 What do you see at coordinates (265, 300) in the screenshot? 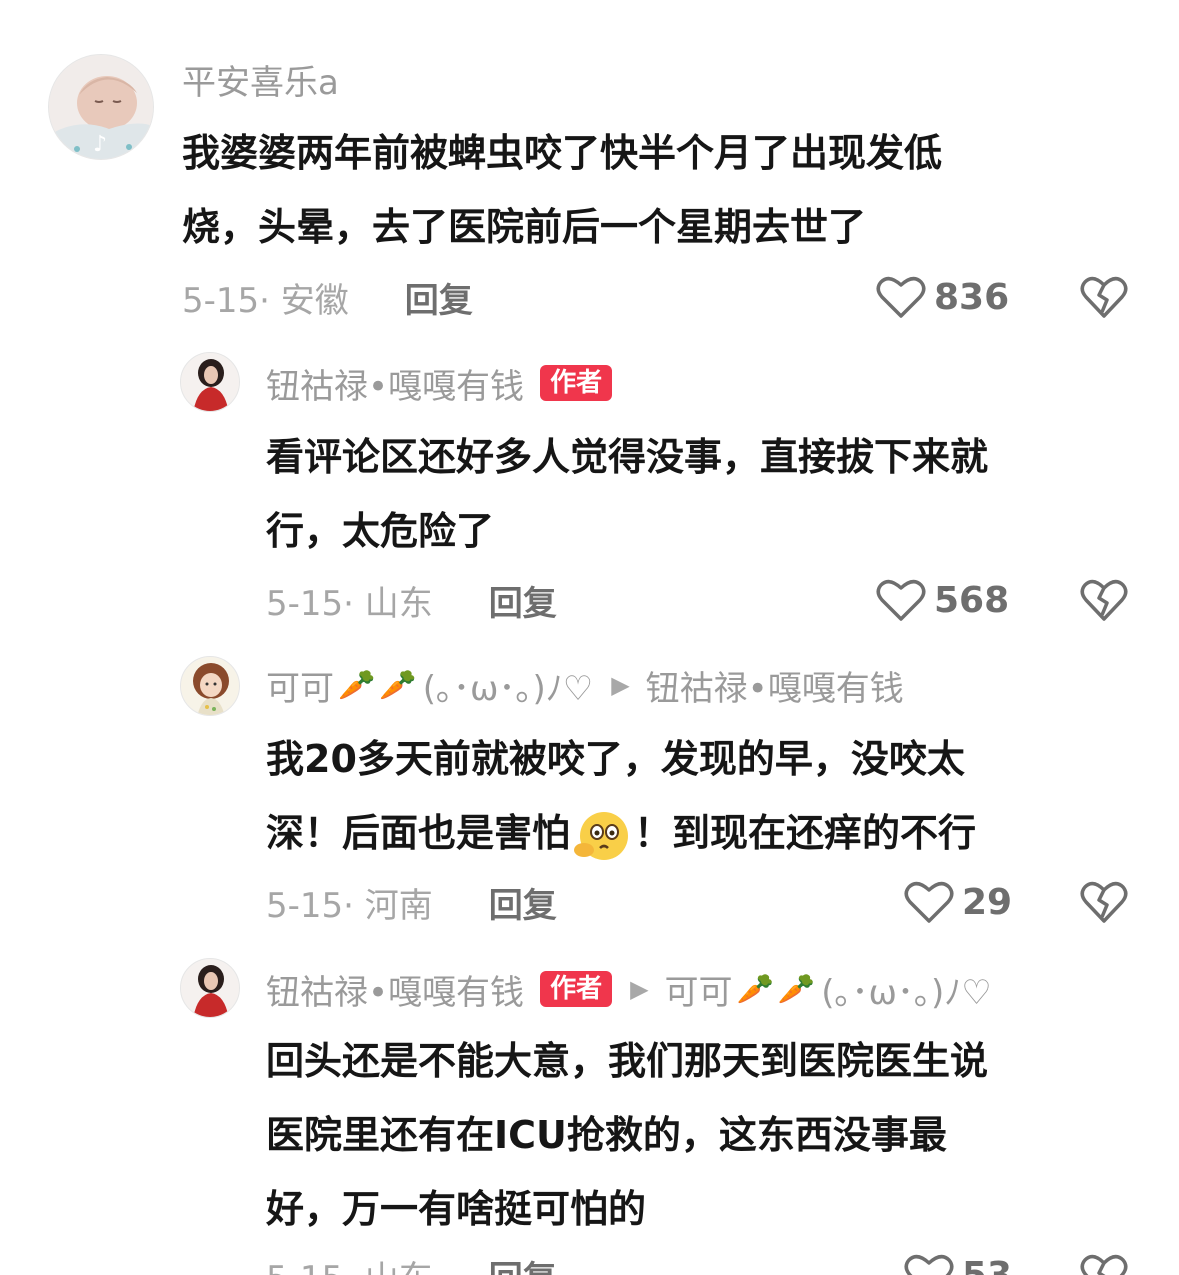
I see `date-location: 5-15· 安徽` at bounding box center [265, 300].